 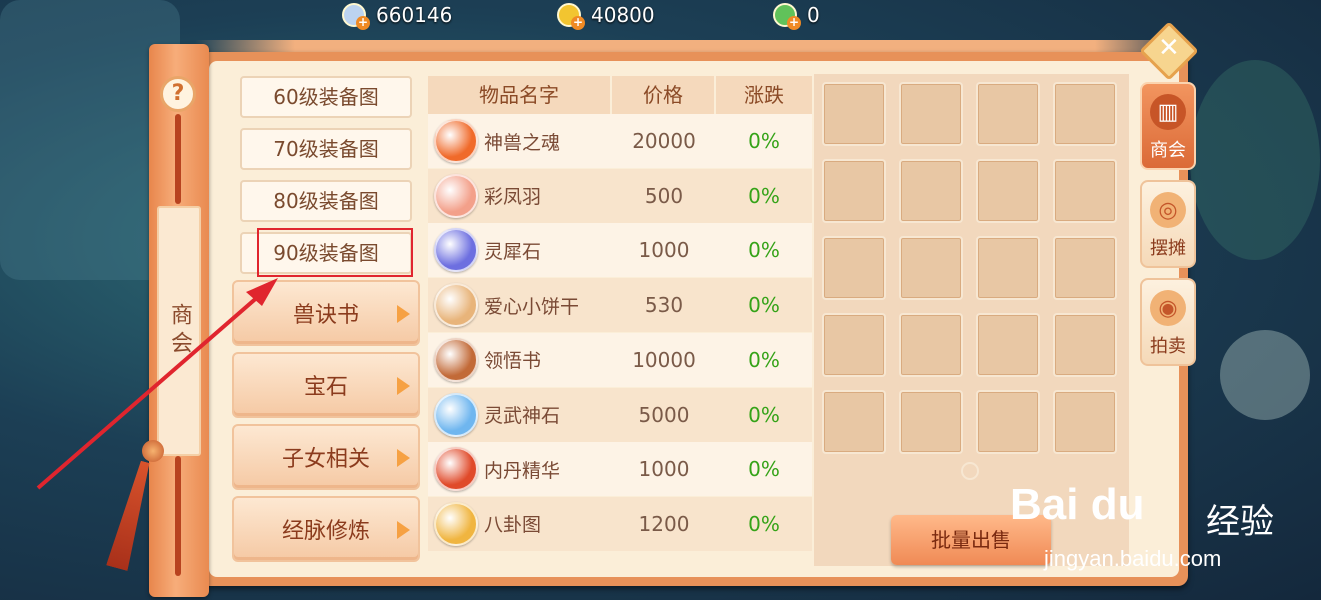 What do you see at coordinates (1160, 535) in the screenshot?
I see `baidu-watermark: Bai du 经验 jingyan.baidu.com` at bounding box center [1160, 535].